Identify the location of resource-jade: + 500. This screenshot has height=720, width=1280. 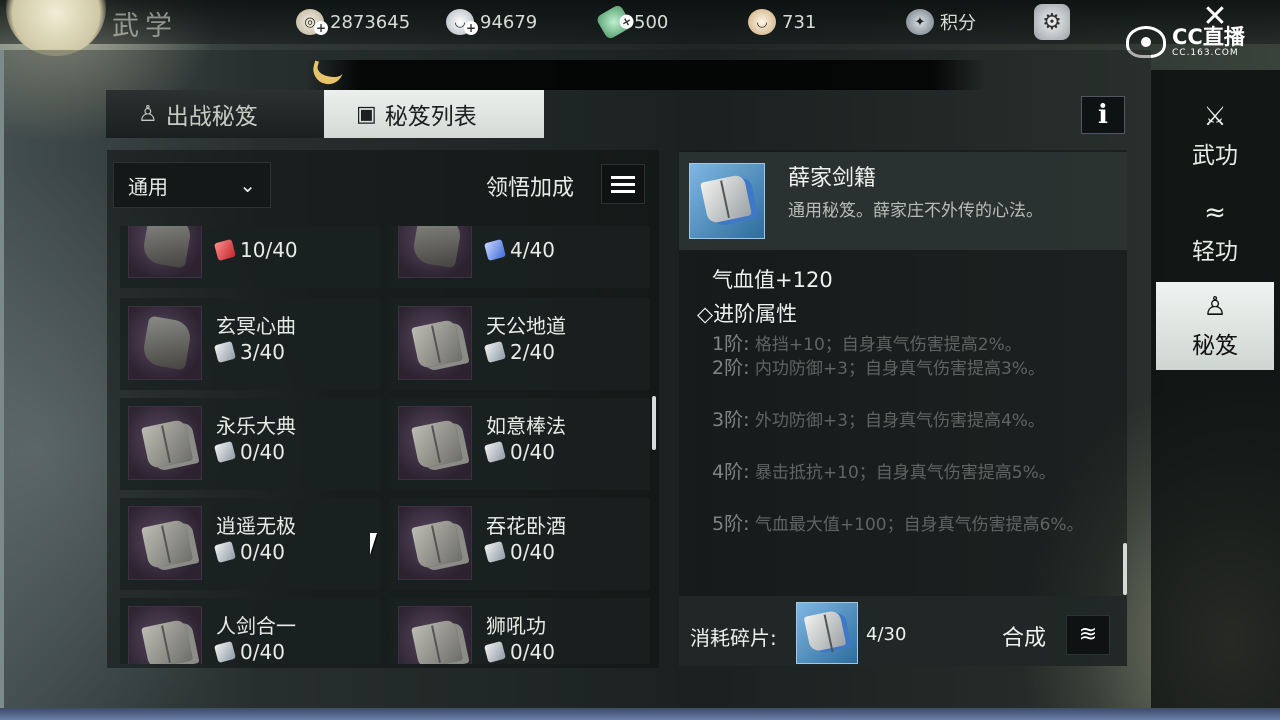
(631, 22).